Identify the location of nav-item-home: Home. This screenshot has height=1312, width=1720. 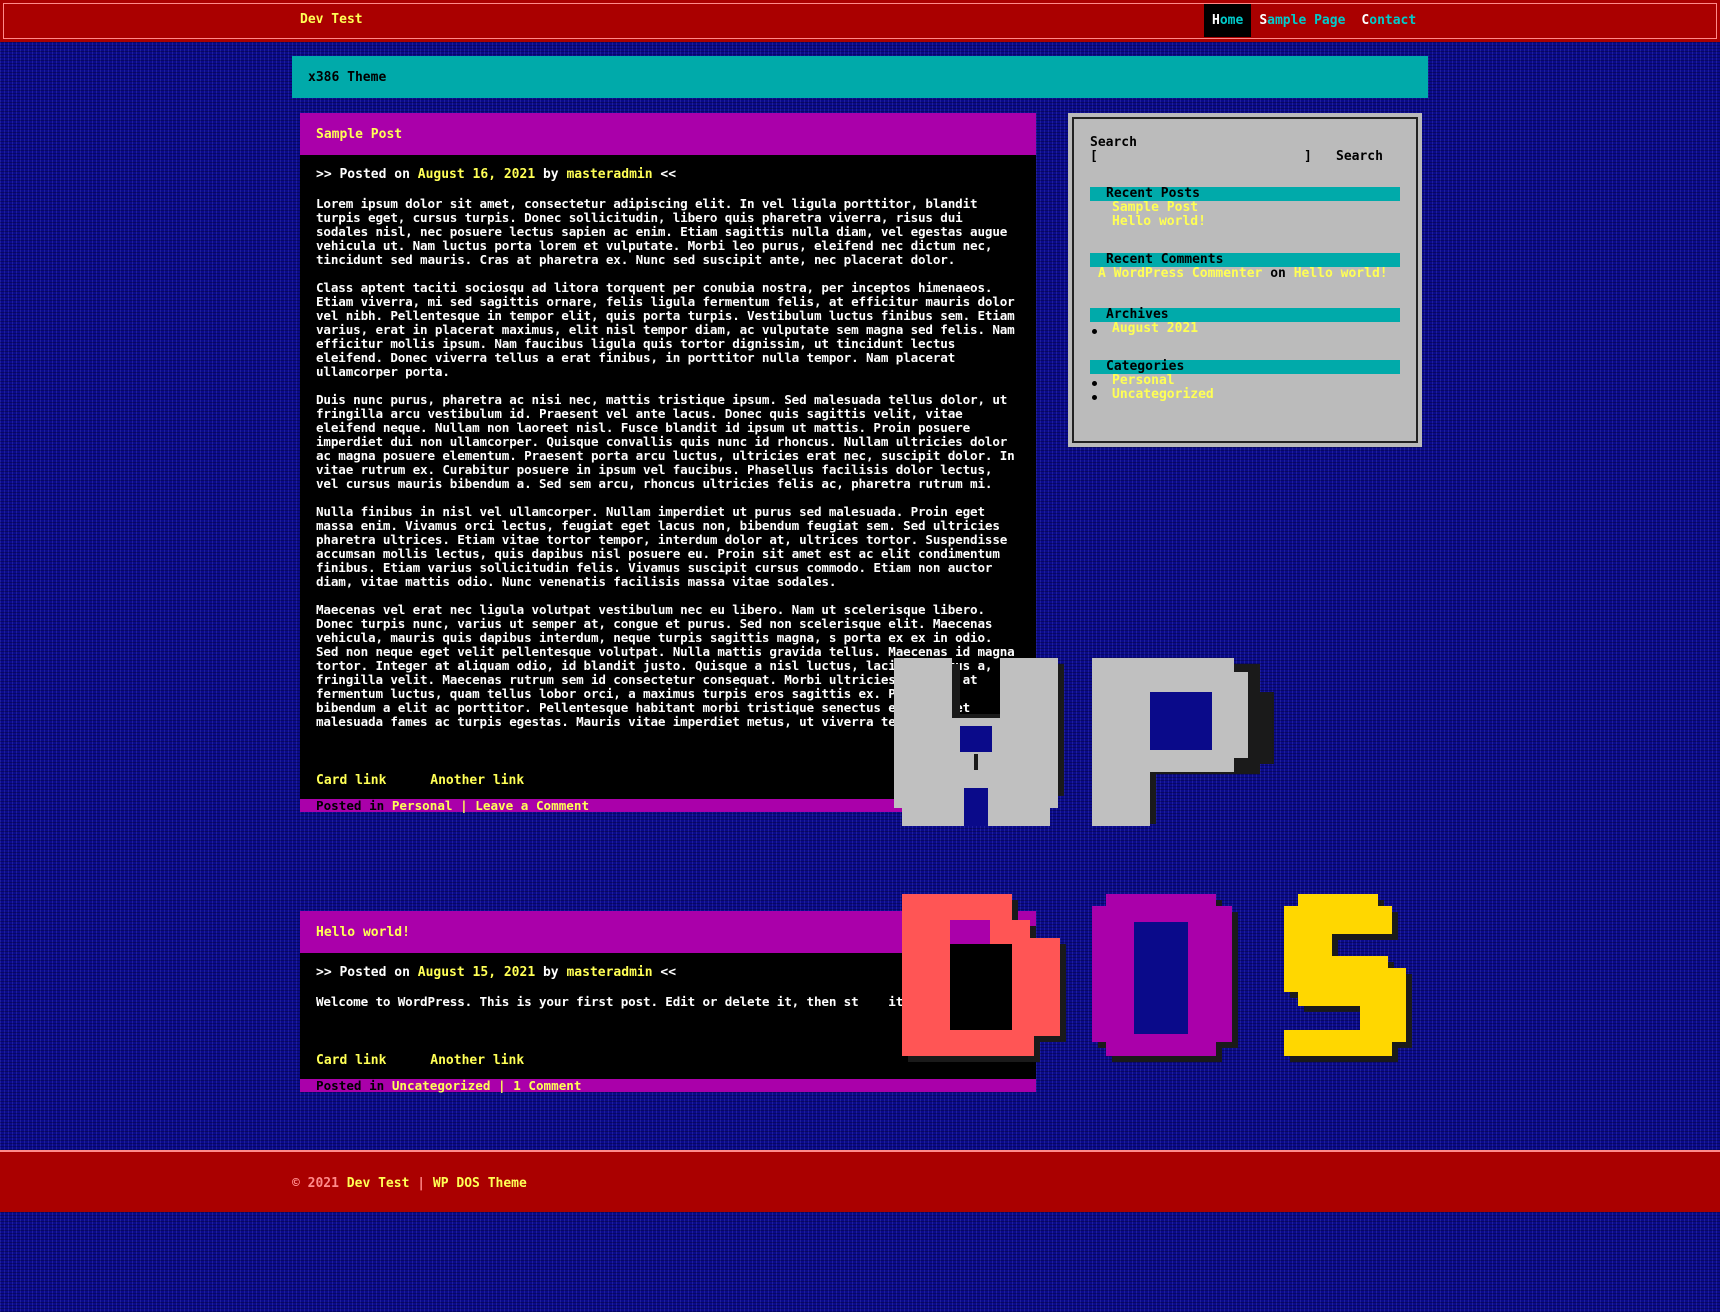
(1228, 20).